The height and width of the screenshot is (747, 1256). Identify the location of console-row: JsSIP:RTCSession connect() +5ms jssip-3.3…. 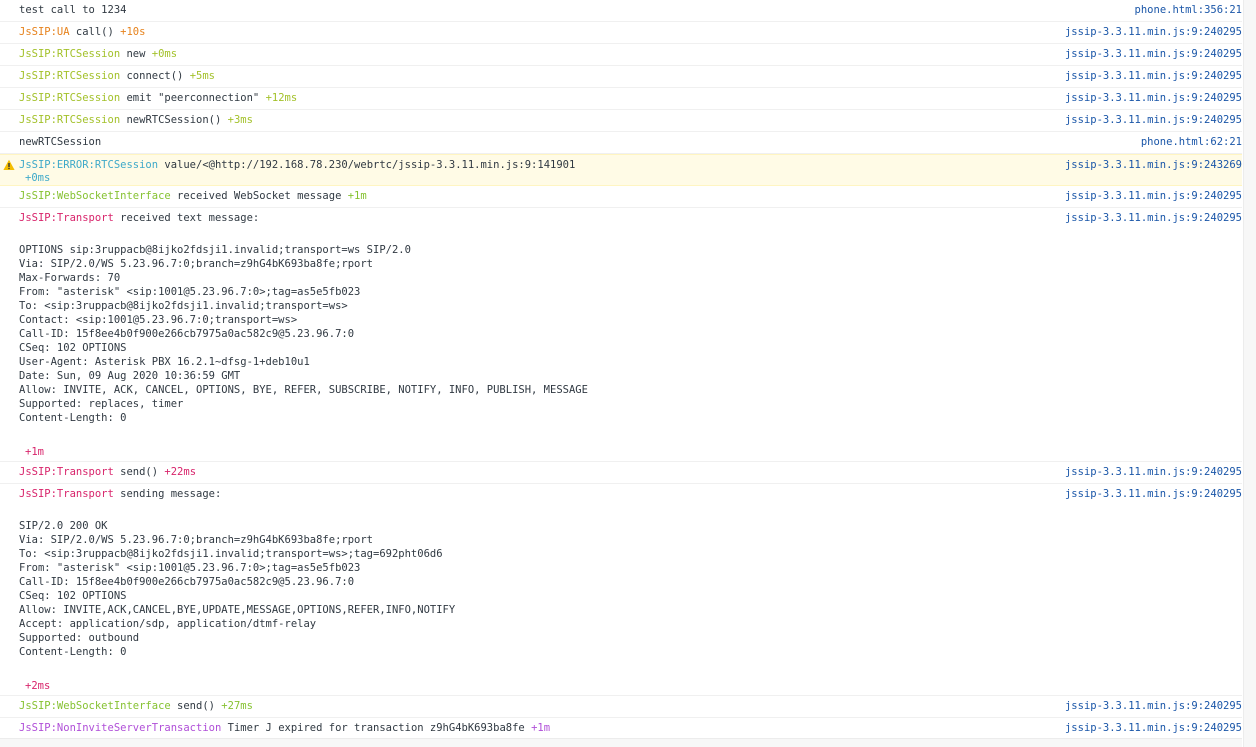
(621, 77).